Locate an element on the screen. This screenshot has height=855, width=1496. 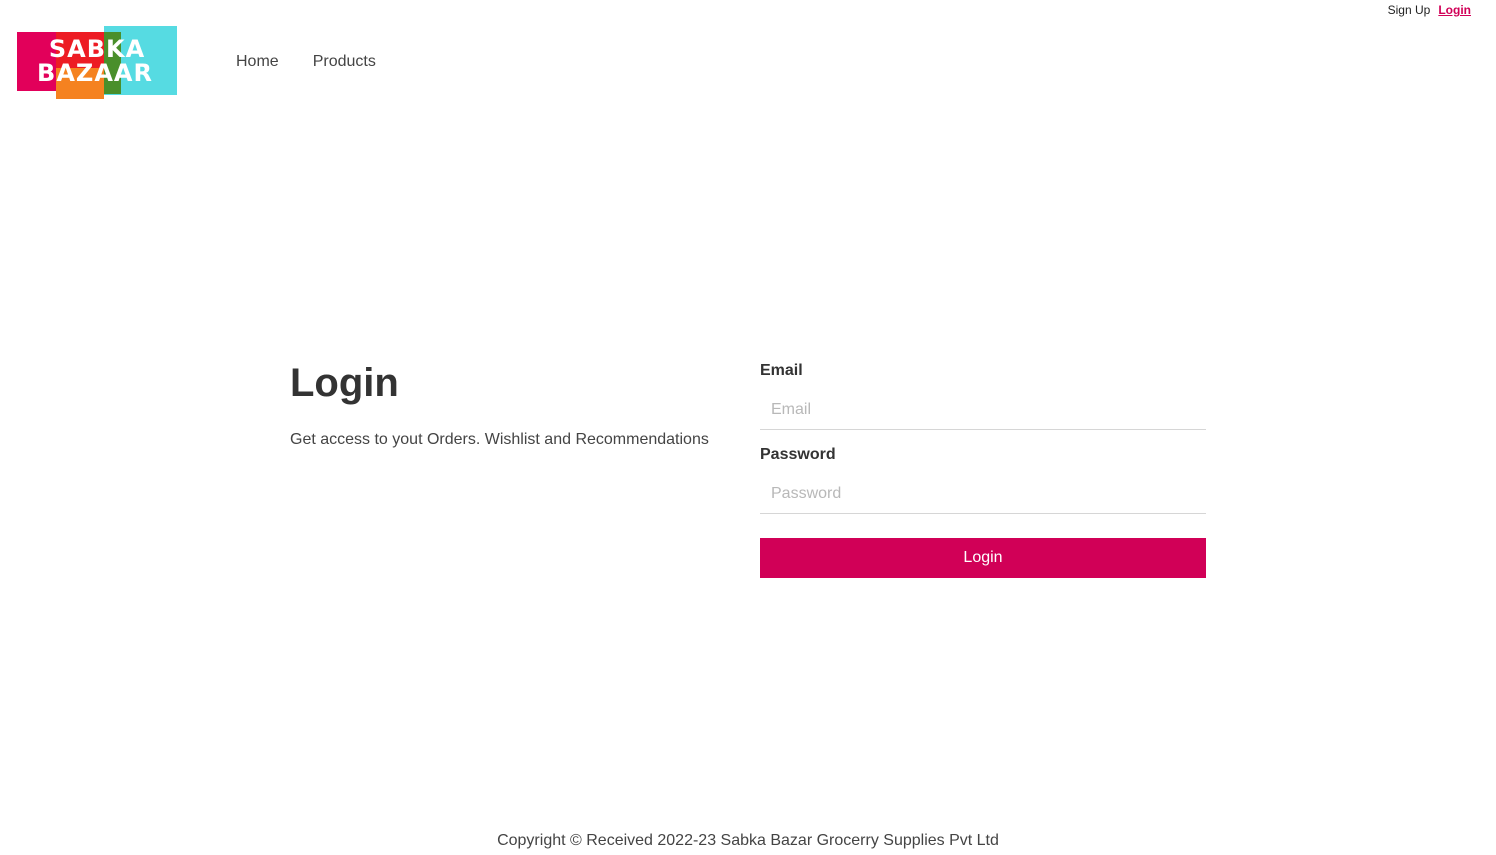
password-label: Password is located at coordinates (798, 454).